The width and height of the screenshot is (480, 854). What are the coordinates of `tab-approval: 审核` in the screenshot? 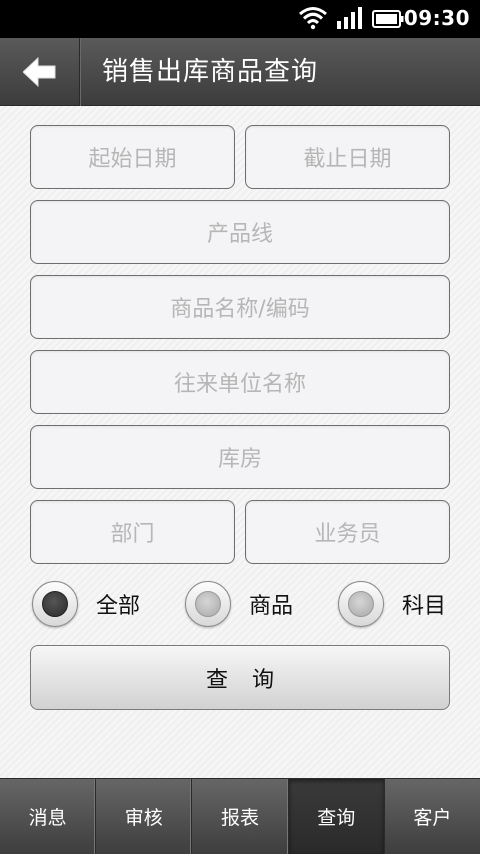 It's located at (144, 816).